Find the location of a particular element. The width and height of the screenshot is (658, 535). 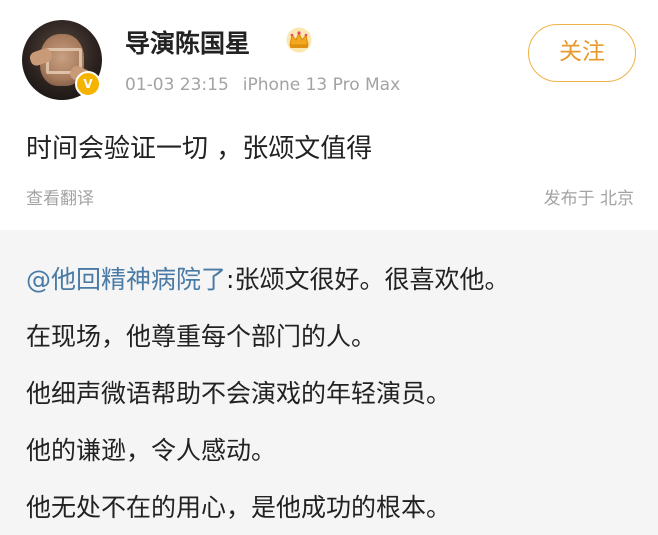

author-name: 导演陈国星 is located at coordinates (187, 42).